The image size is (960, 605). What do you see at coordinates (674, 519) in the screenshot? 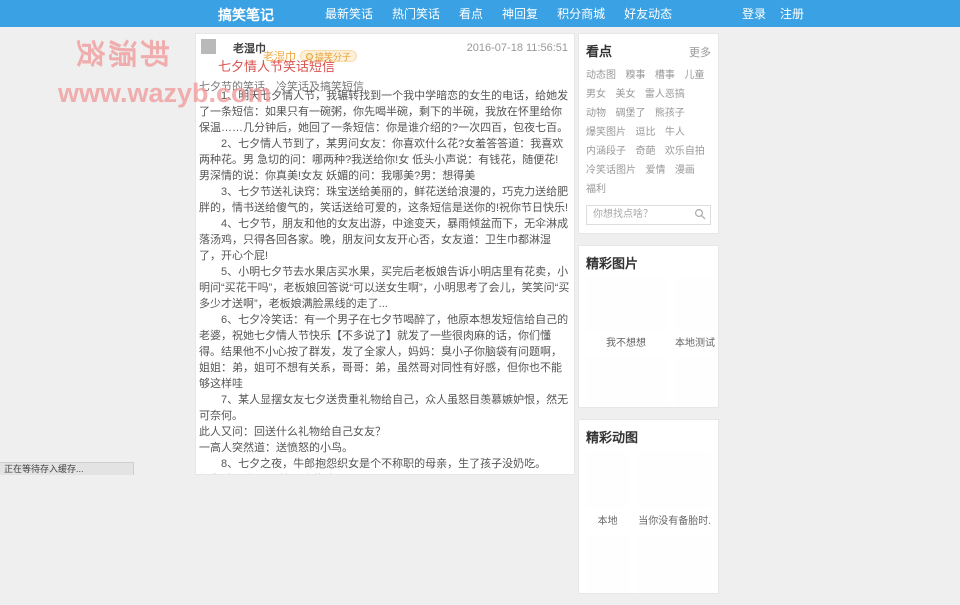
I see `gif-caption: 当你没有备胎时.` at bounding box center [674, 519].